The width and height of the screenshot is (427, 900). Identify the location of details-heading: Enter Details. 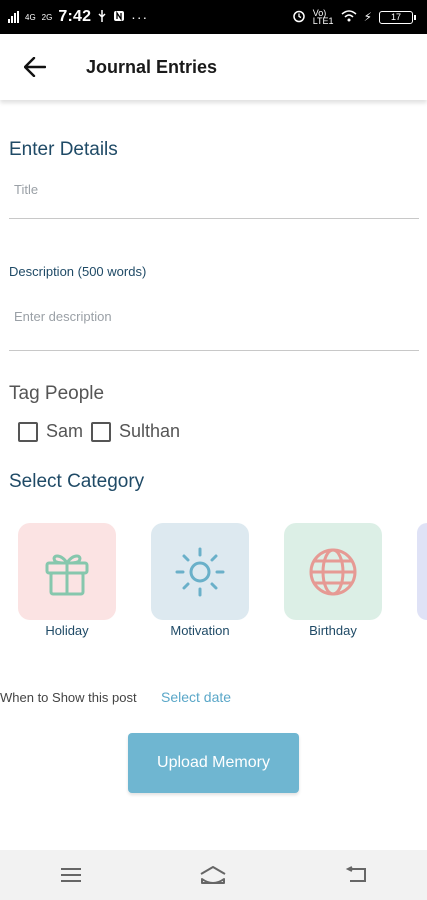
(63, 149).